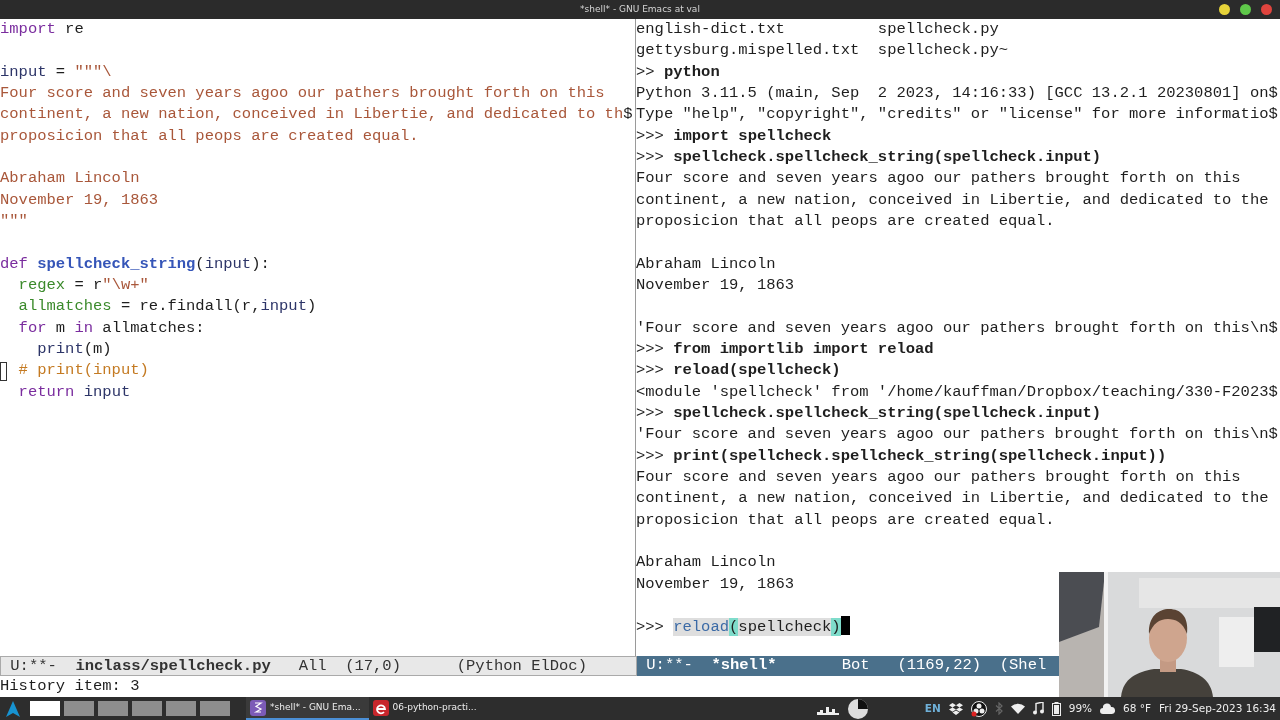 This screenshot has height=720, width=1280. I want to click on code-line: proposicion that all peops are created equal., so click(209, 135).